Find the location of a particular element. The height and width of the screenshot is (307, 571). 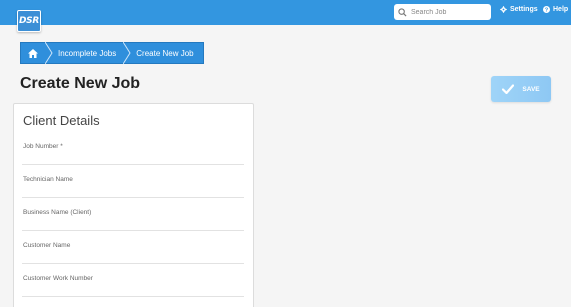

business-name-field: Business Name (Client) is located at coordinates (133, 219).